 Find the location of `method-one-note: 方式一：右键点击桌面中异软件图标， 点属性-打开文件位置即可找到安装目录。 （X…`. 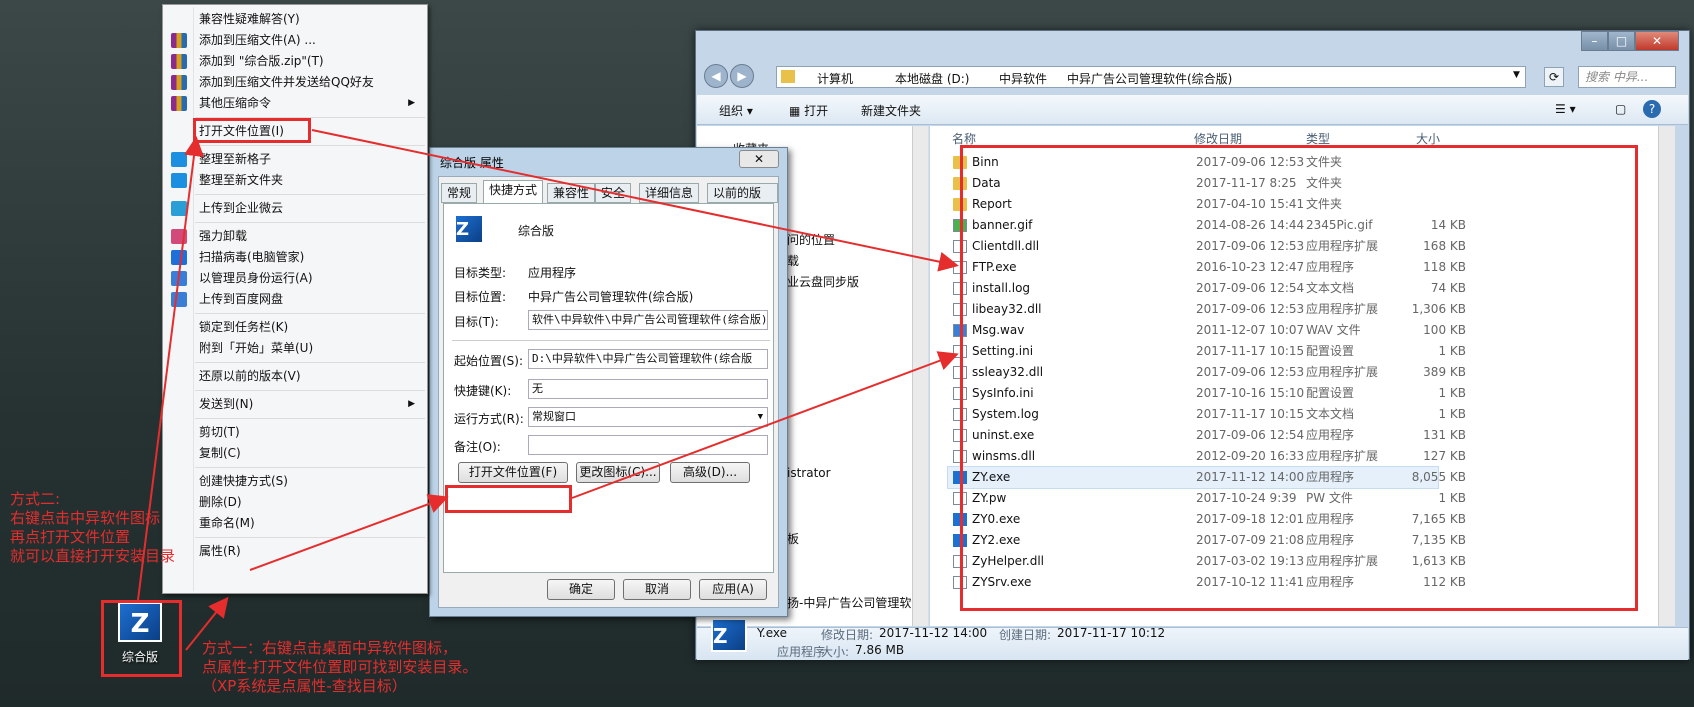

method-one-note: 方式一：右键点击桌面中异软件图标， 点属性-打开文件位置即可找到安装目录。 （X… is located at coordinates (340, 667).